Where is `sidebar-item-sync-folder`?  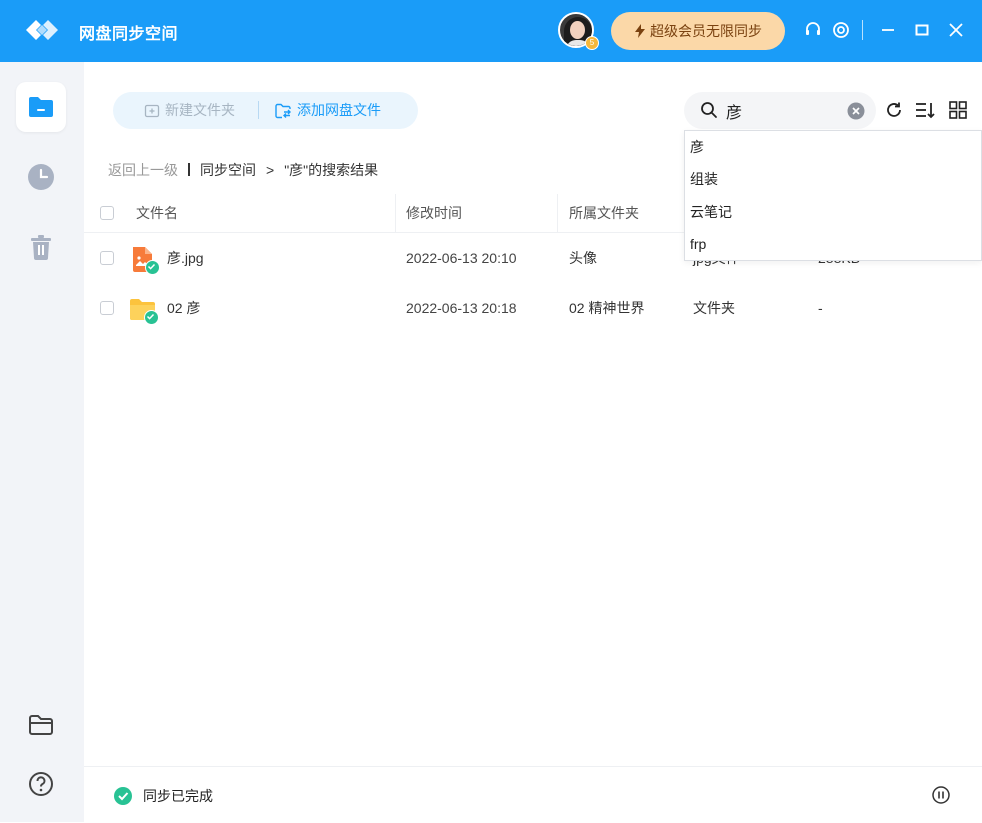
sidebar-item-sync-folder is located at coordinates (41, 107).